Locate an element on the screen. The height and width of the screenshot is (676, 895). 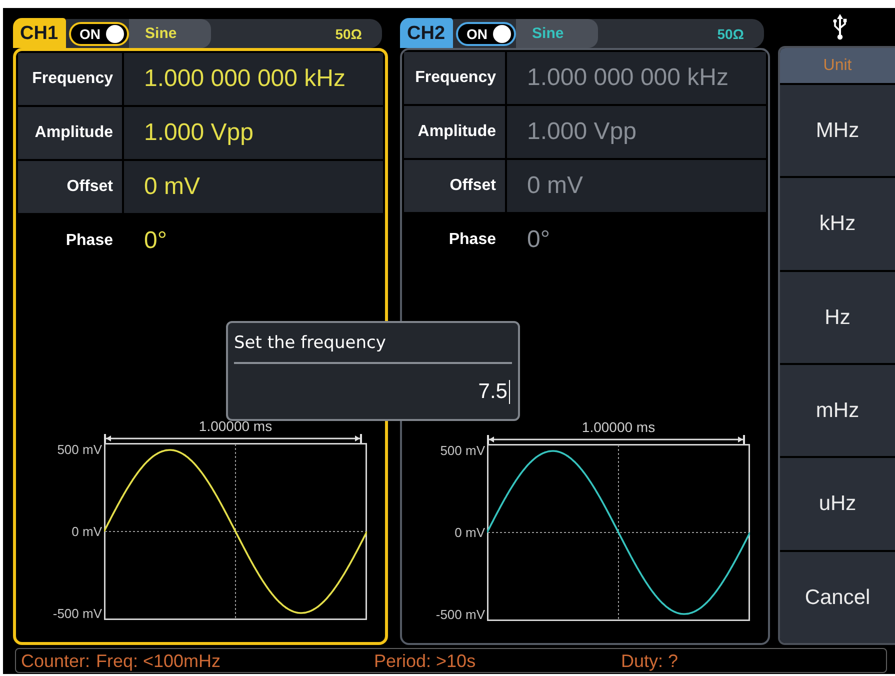
unit-button: MHz is located at coordinates (837, 130).